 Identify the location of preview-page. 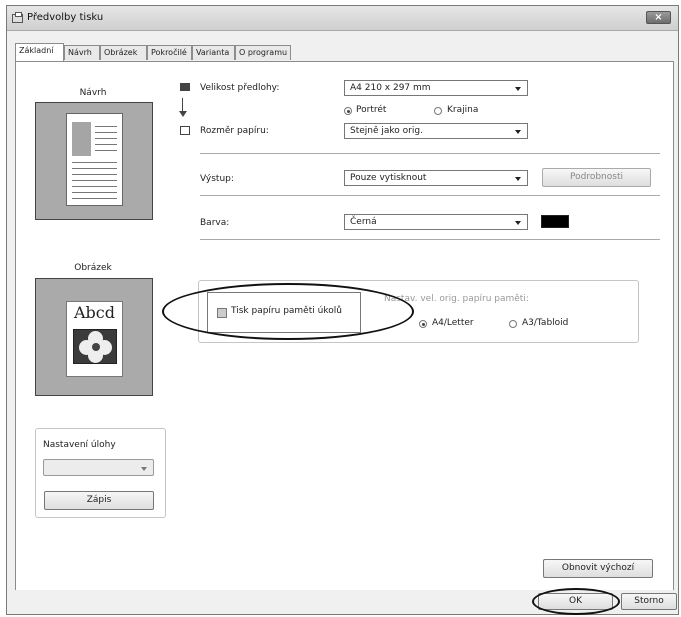
(94, 159).